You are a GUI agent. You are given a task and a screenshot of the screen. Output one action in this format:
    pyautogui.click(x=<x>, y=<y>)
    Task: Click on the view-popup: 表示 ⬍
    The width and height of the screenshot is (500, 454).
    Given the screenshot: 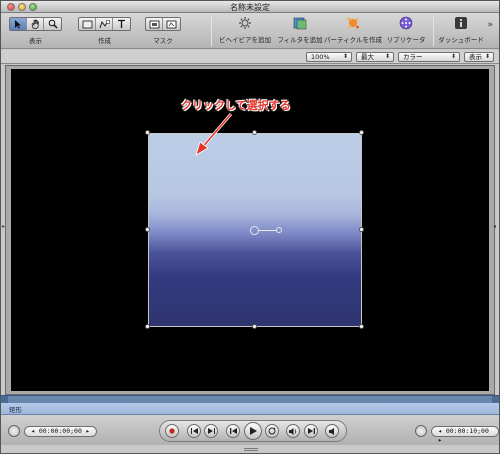 What is the action you would take?
    pyautogui.click(x=479, y=57)
    